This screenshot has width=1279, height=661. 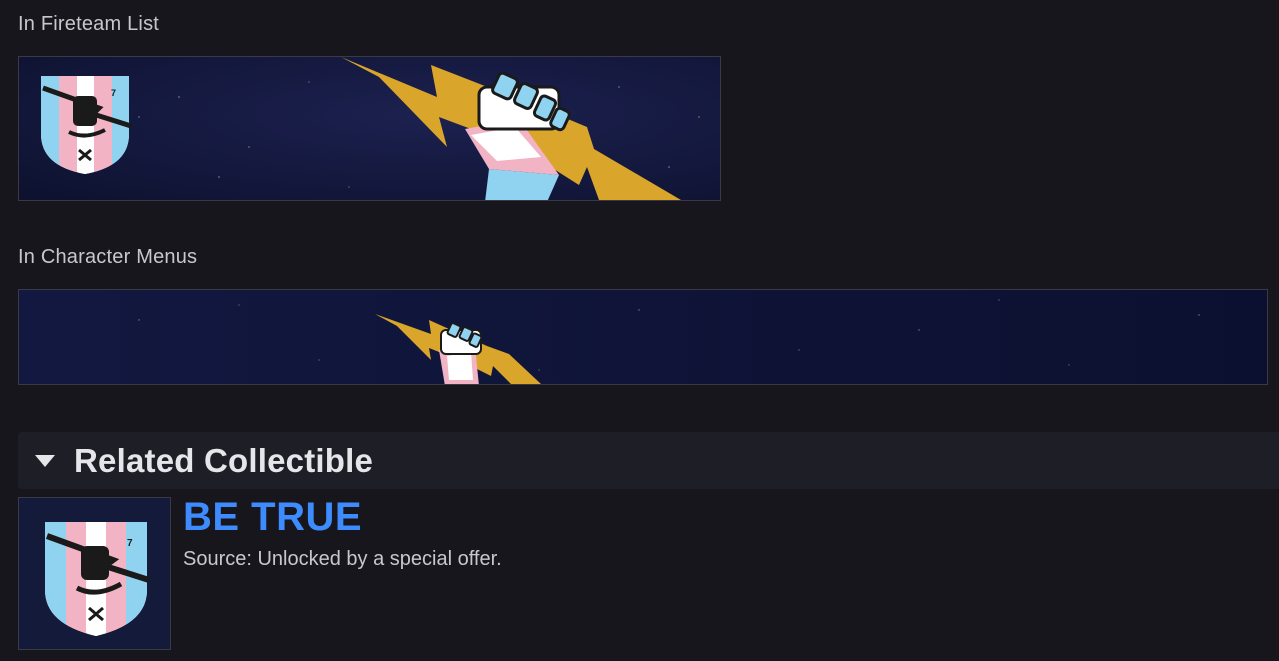 I want to click on collectible-emblem-number: 7, so click(x=130, y=543).